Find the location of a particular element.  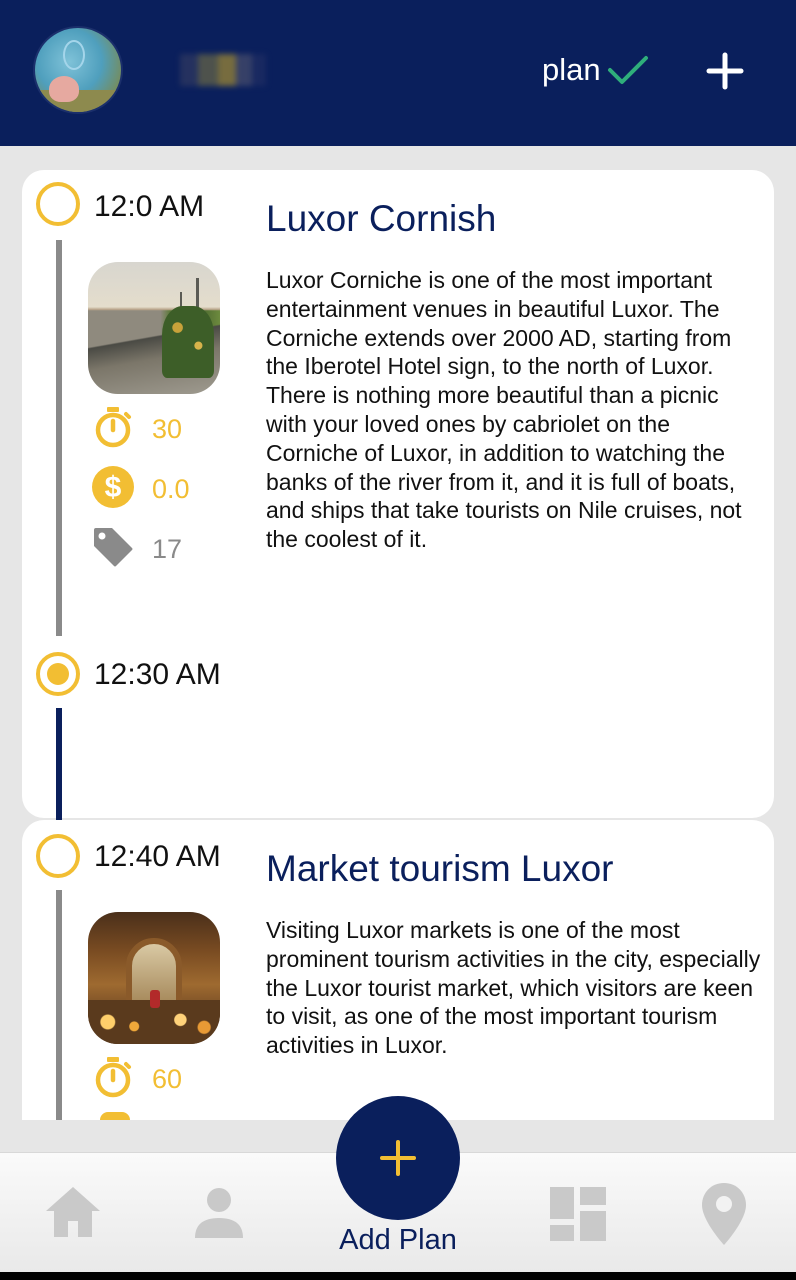

dollar-icon: $ is located at coordinates (113, 487).